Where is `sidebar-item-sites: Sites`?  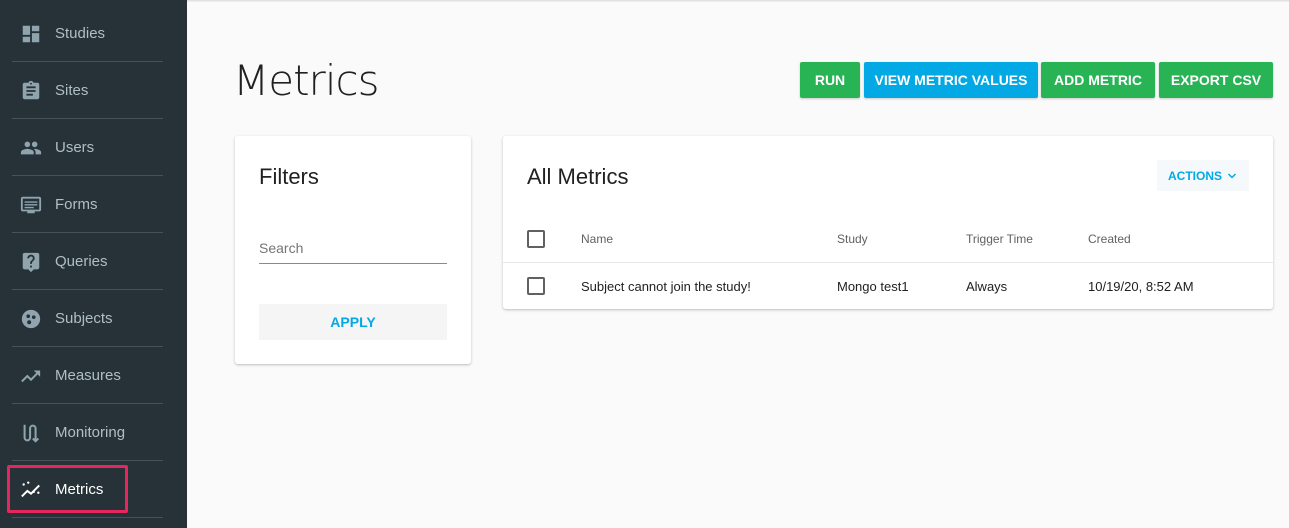
sidebar-item-sites: Sites is located at coordinates (93, 90).